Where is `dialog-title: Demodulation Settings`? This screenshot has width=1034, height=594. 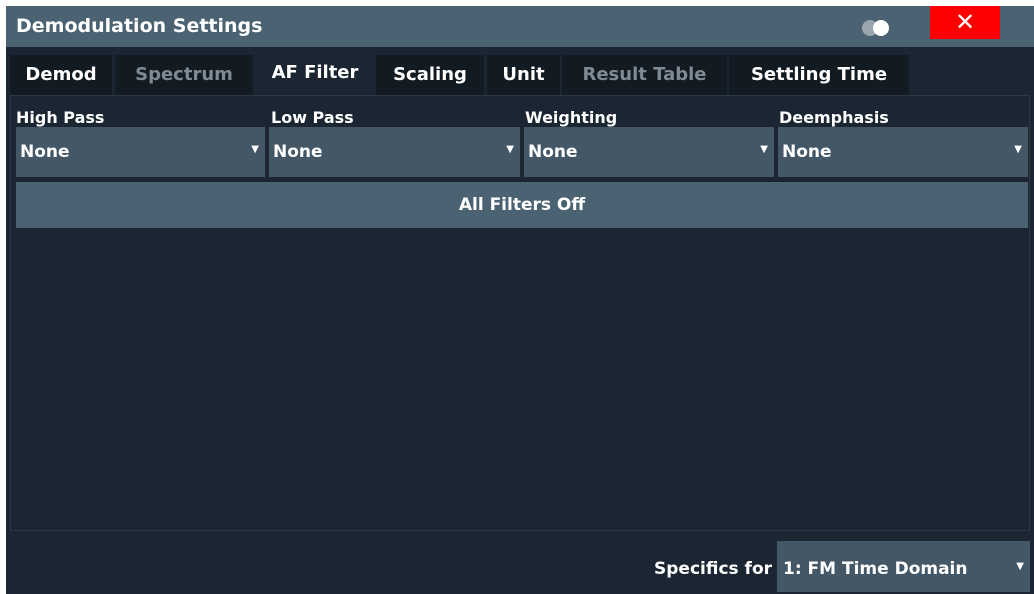
dialog-title: Demodulation Settings is located at coordinates (139, 26).